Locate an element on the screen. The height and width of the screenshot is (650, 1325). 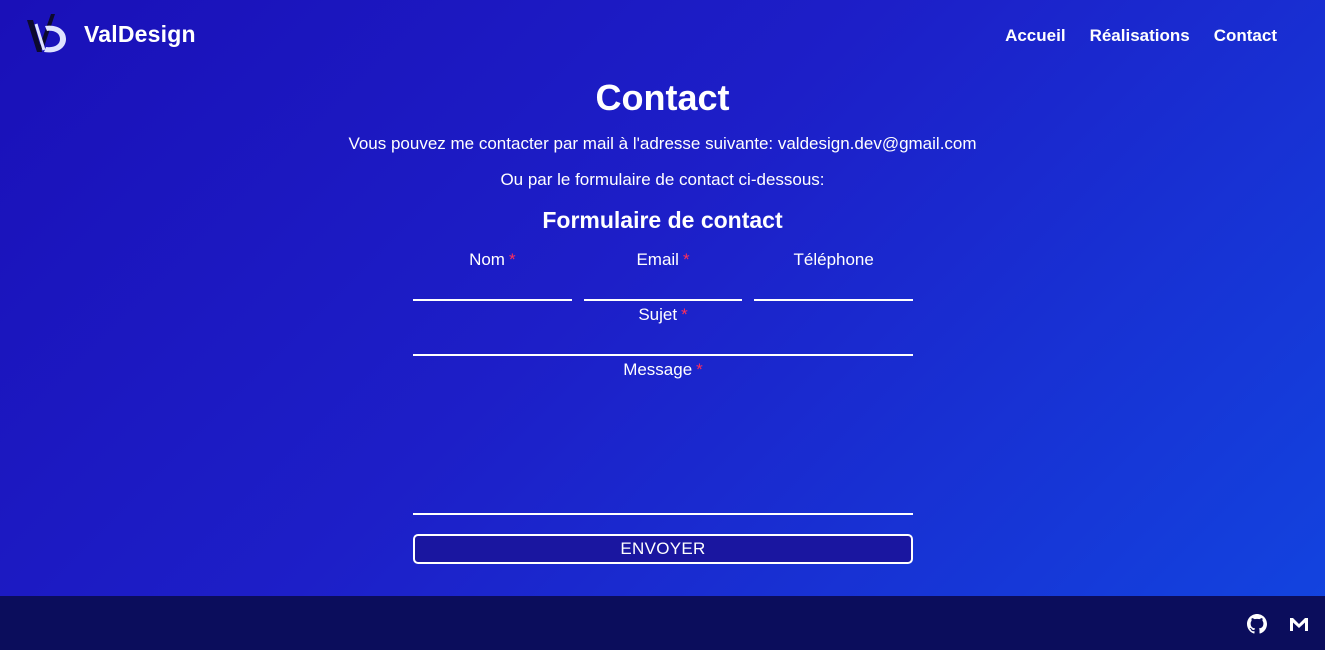
nav-accueil: Accueil is located at coordinates (1035, 36).